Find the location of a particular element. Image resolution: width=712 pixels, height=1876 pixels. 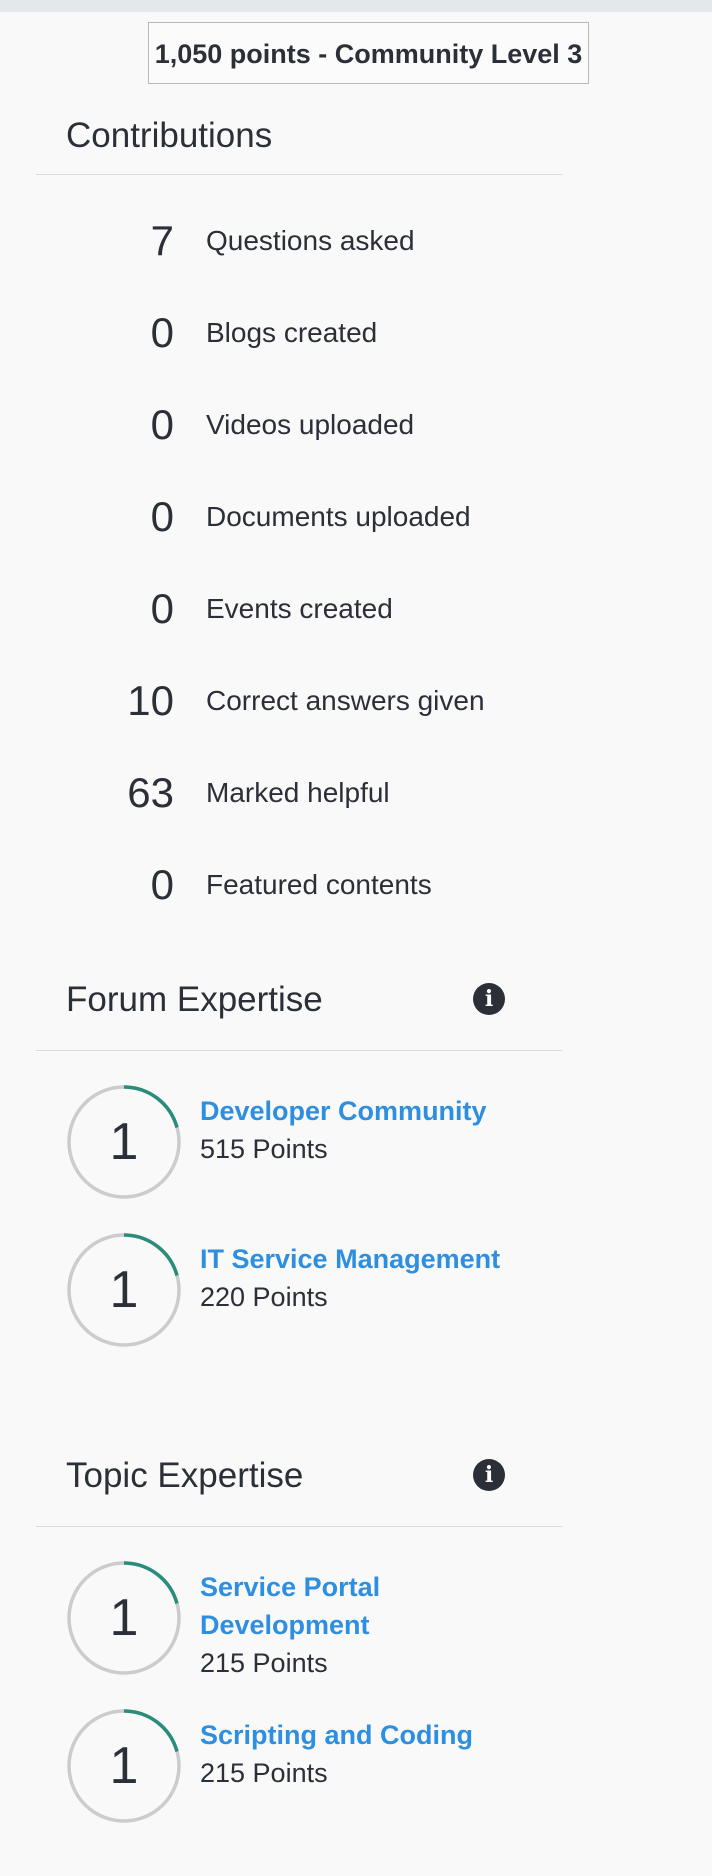

contribution-label: Questions asked is located at coordinates (310, 240).